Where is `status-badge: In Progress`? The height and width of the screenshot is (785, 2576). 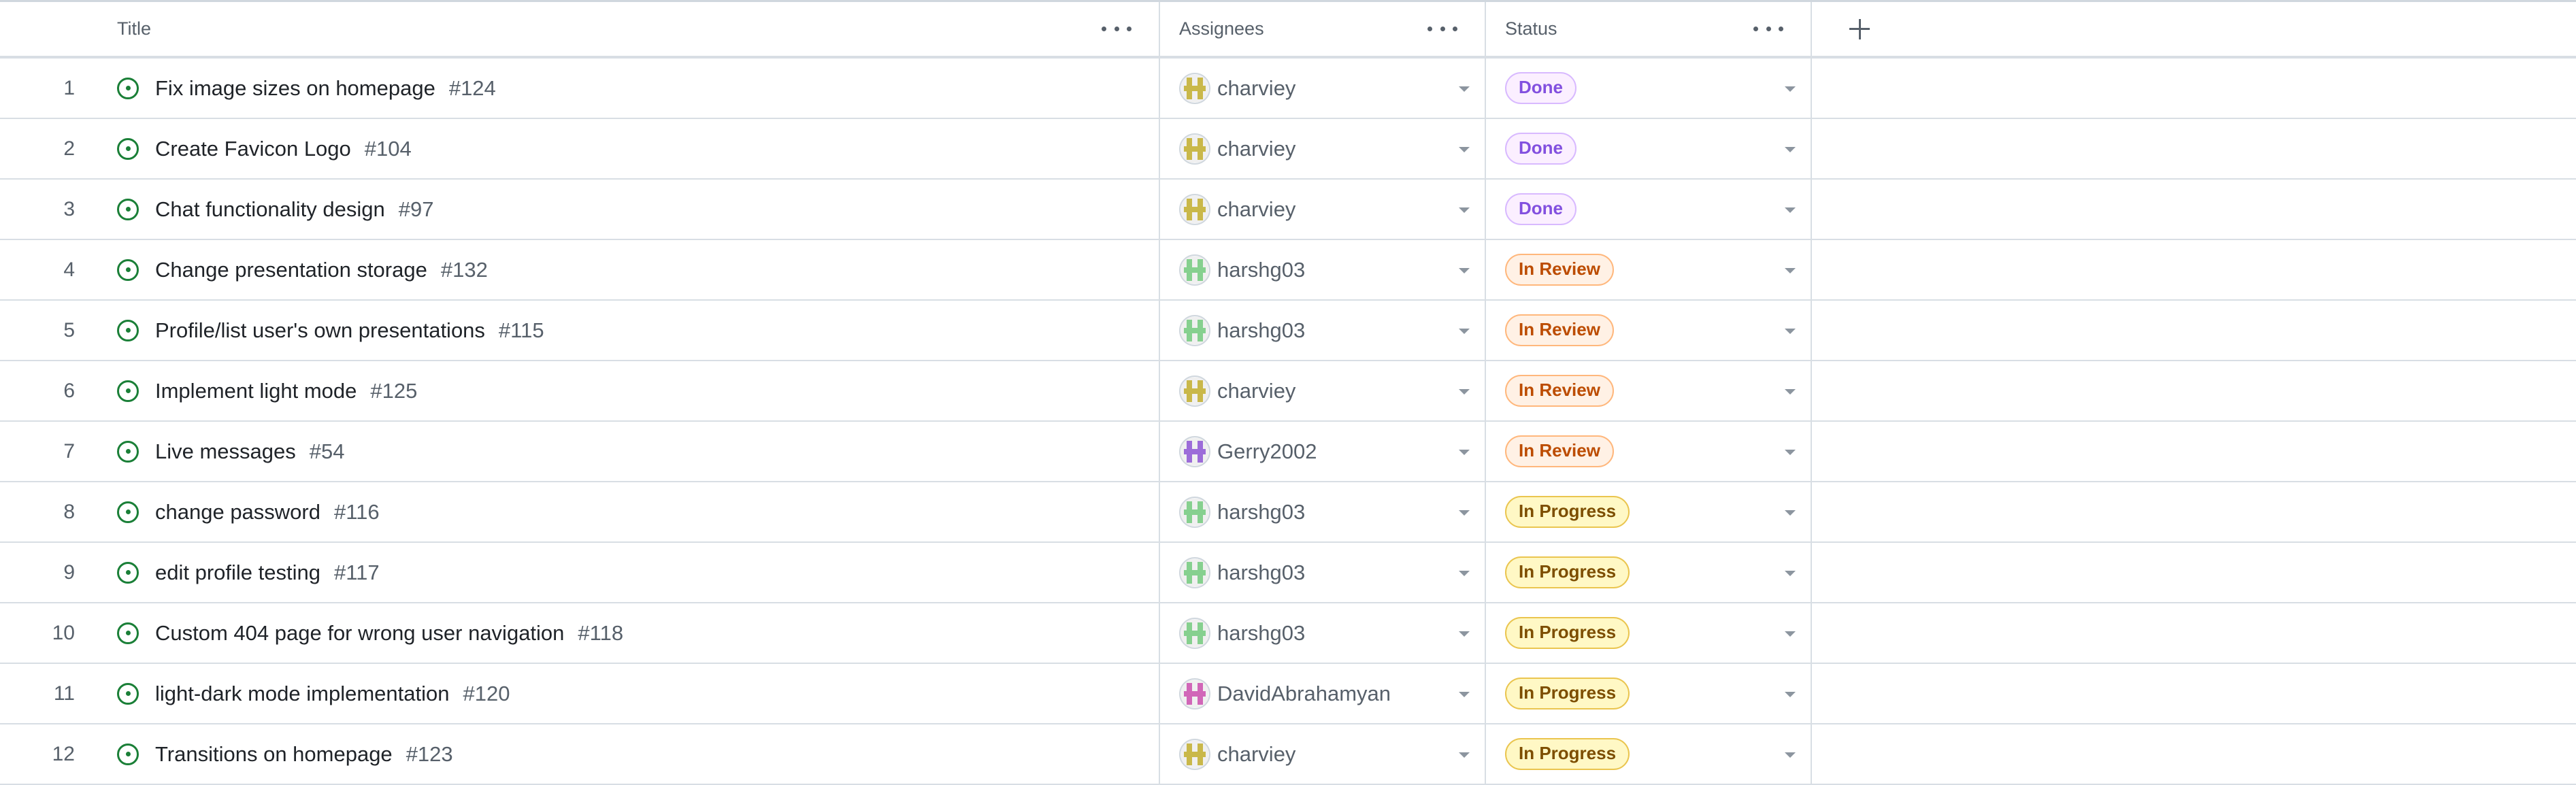 status-badge: In Progress is located at coordinates (1568, 572).